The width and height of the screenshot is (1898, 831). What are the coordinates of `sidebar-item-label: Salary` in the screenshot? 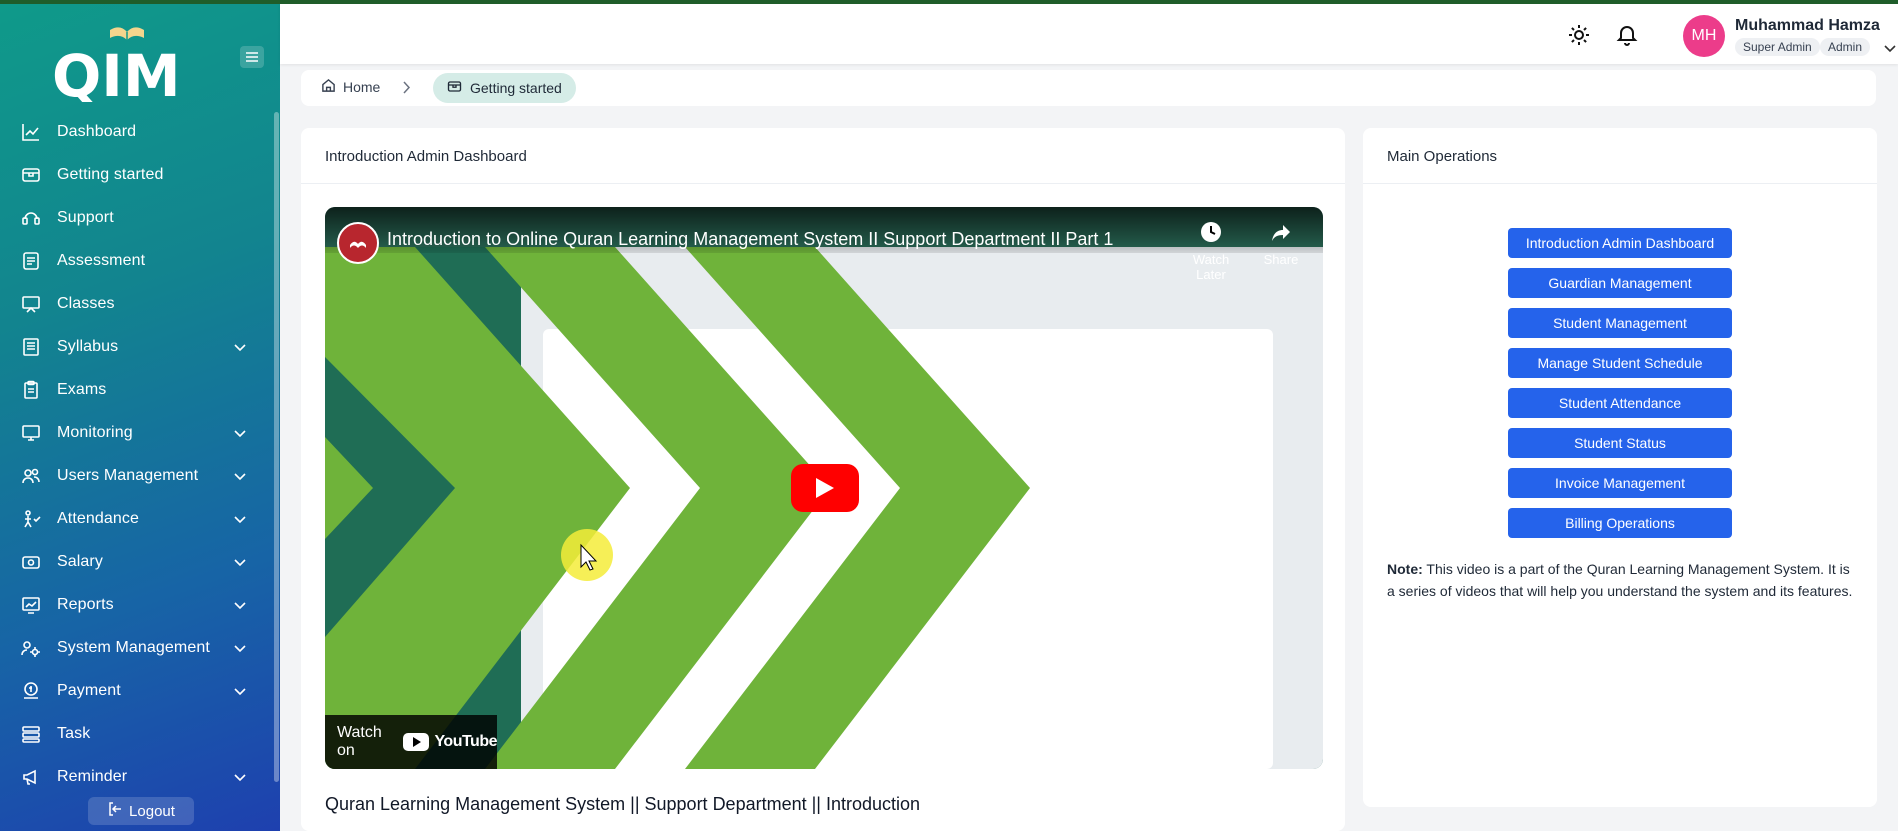 It's located at (80, 561).